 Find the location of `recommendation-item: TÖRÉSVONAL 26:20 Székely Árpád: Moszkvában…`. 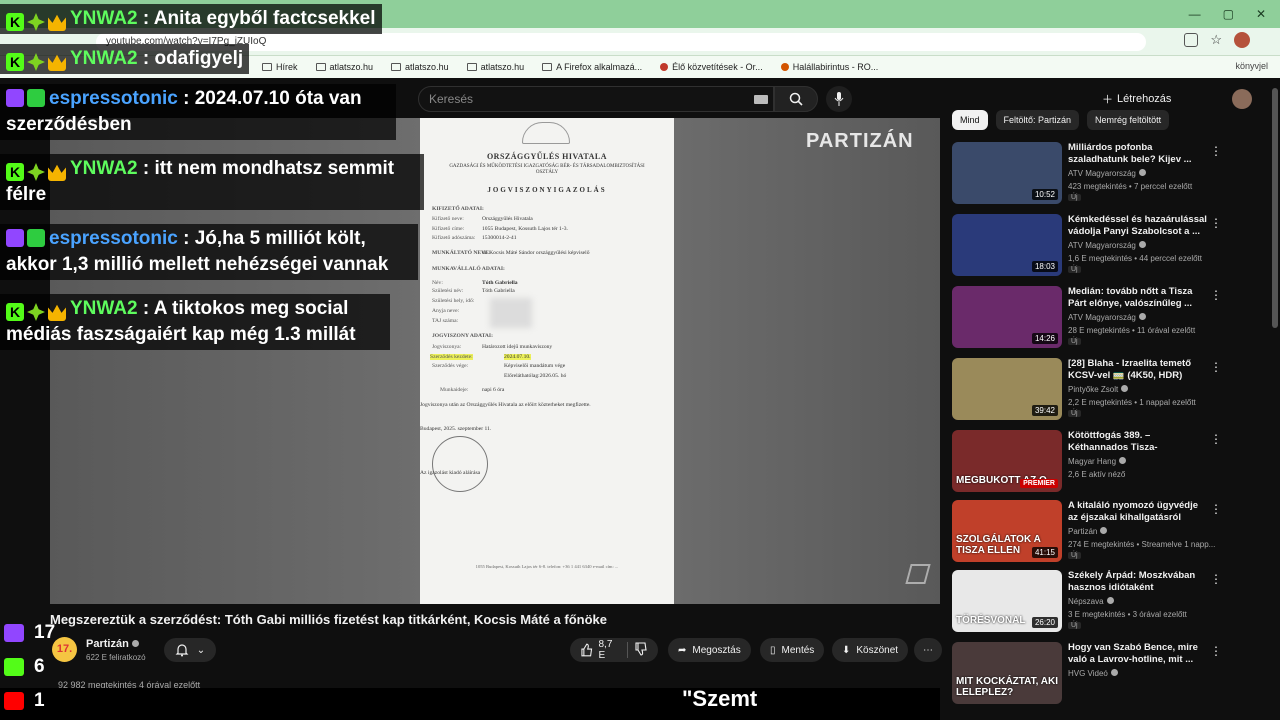

recommendation-item: TÖRÉSVONAL 26:20 Székely Árpád: Moszkvában… is located at coordinates (1111, 602).